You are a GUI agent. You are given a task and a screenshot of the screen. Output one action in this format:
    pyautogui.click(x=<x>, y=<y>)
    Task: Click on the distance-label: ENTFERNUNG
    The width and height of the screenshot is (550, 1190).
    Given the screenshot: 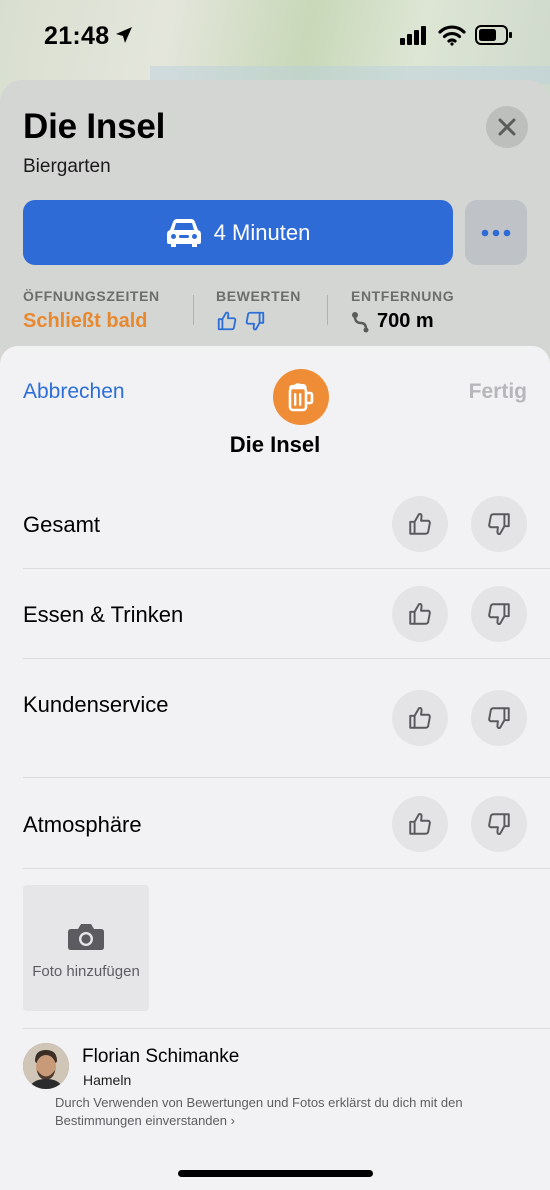 What is the action you would take?
    pyautogui.click(x=403, y=296)
    